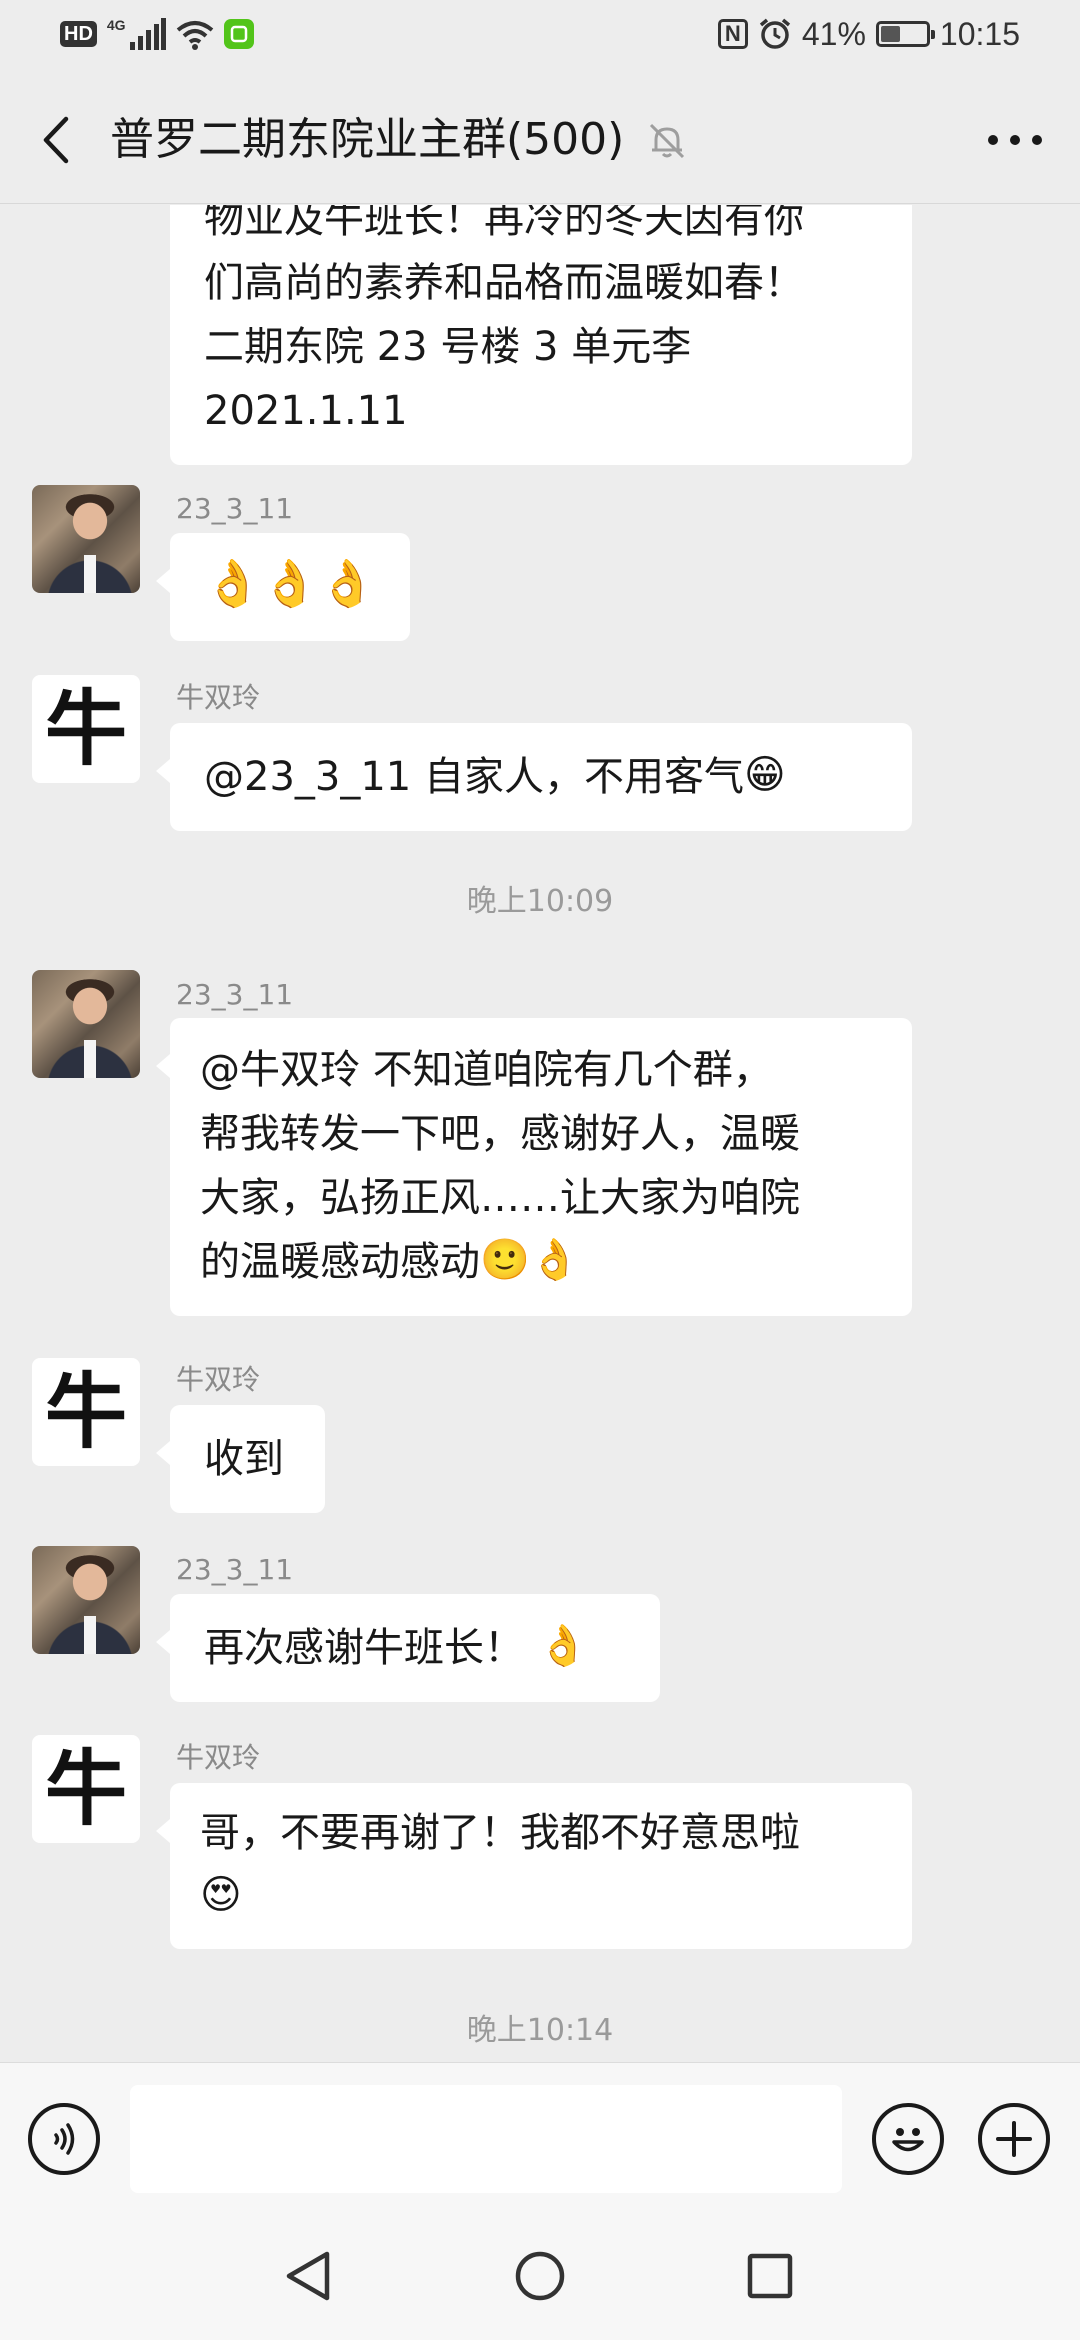  Describe the element at coordinates (667, 141) in the screenshot. I see `bell-off-icon` at that location.